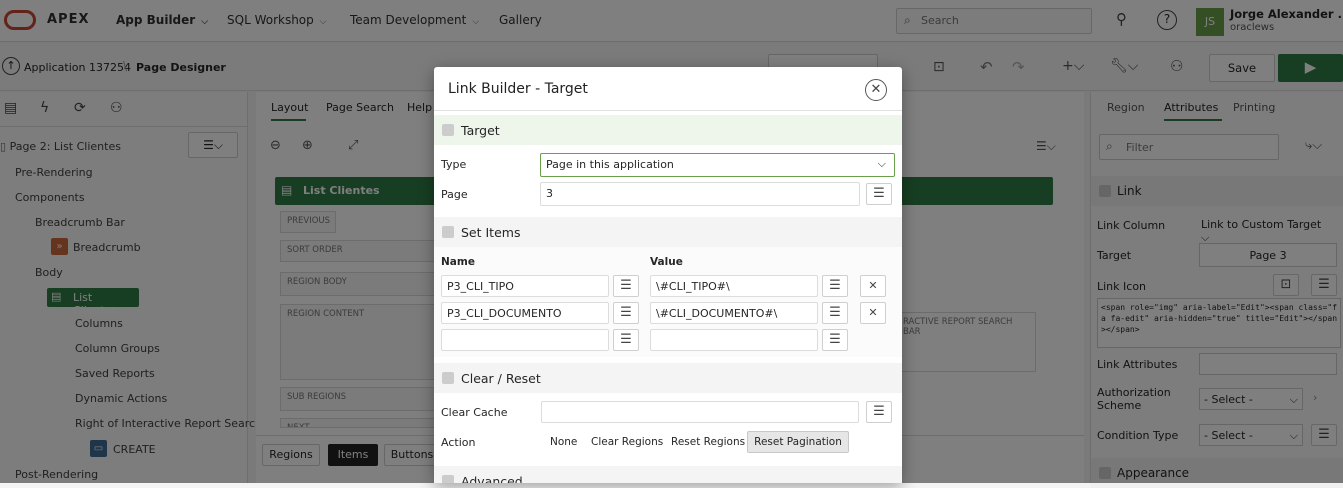 The width and height of the screenshot is (1343, 488). Describe the element at coordinates (700, 194) in the screenshot. I see `page-input: 3` at that location.